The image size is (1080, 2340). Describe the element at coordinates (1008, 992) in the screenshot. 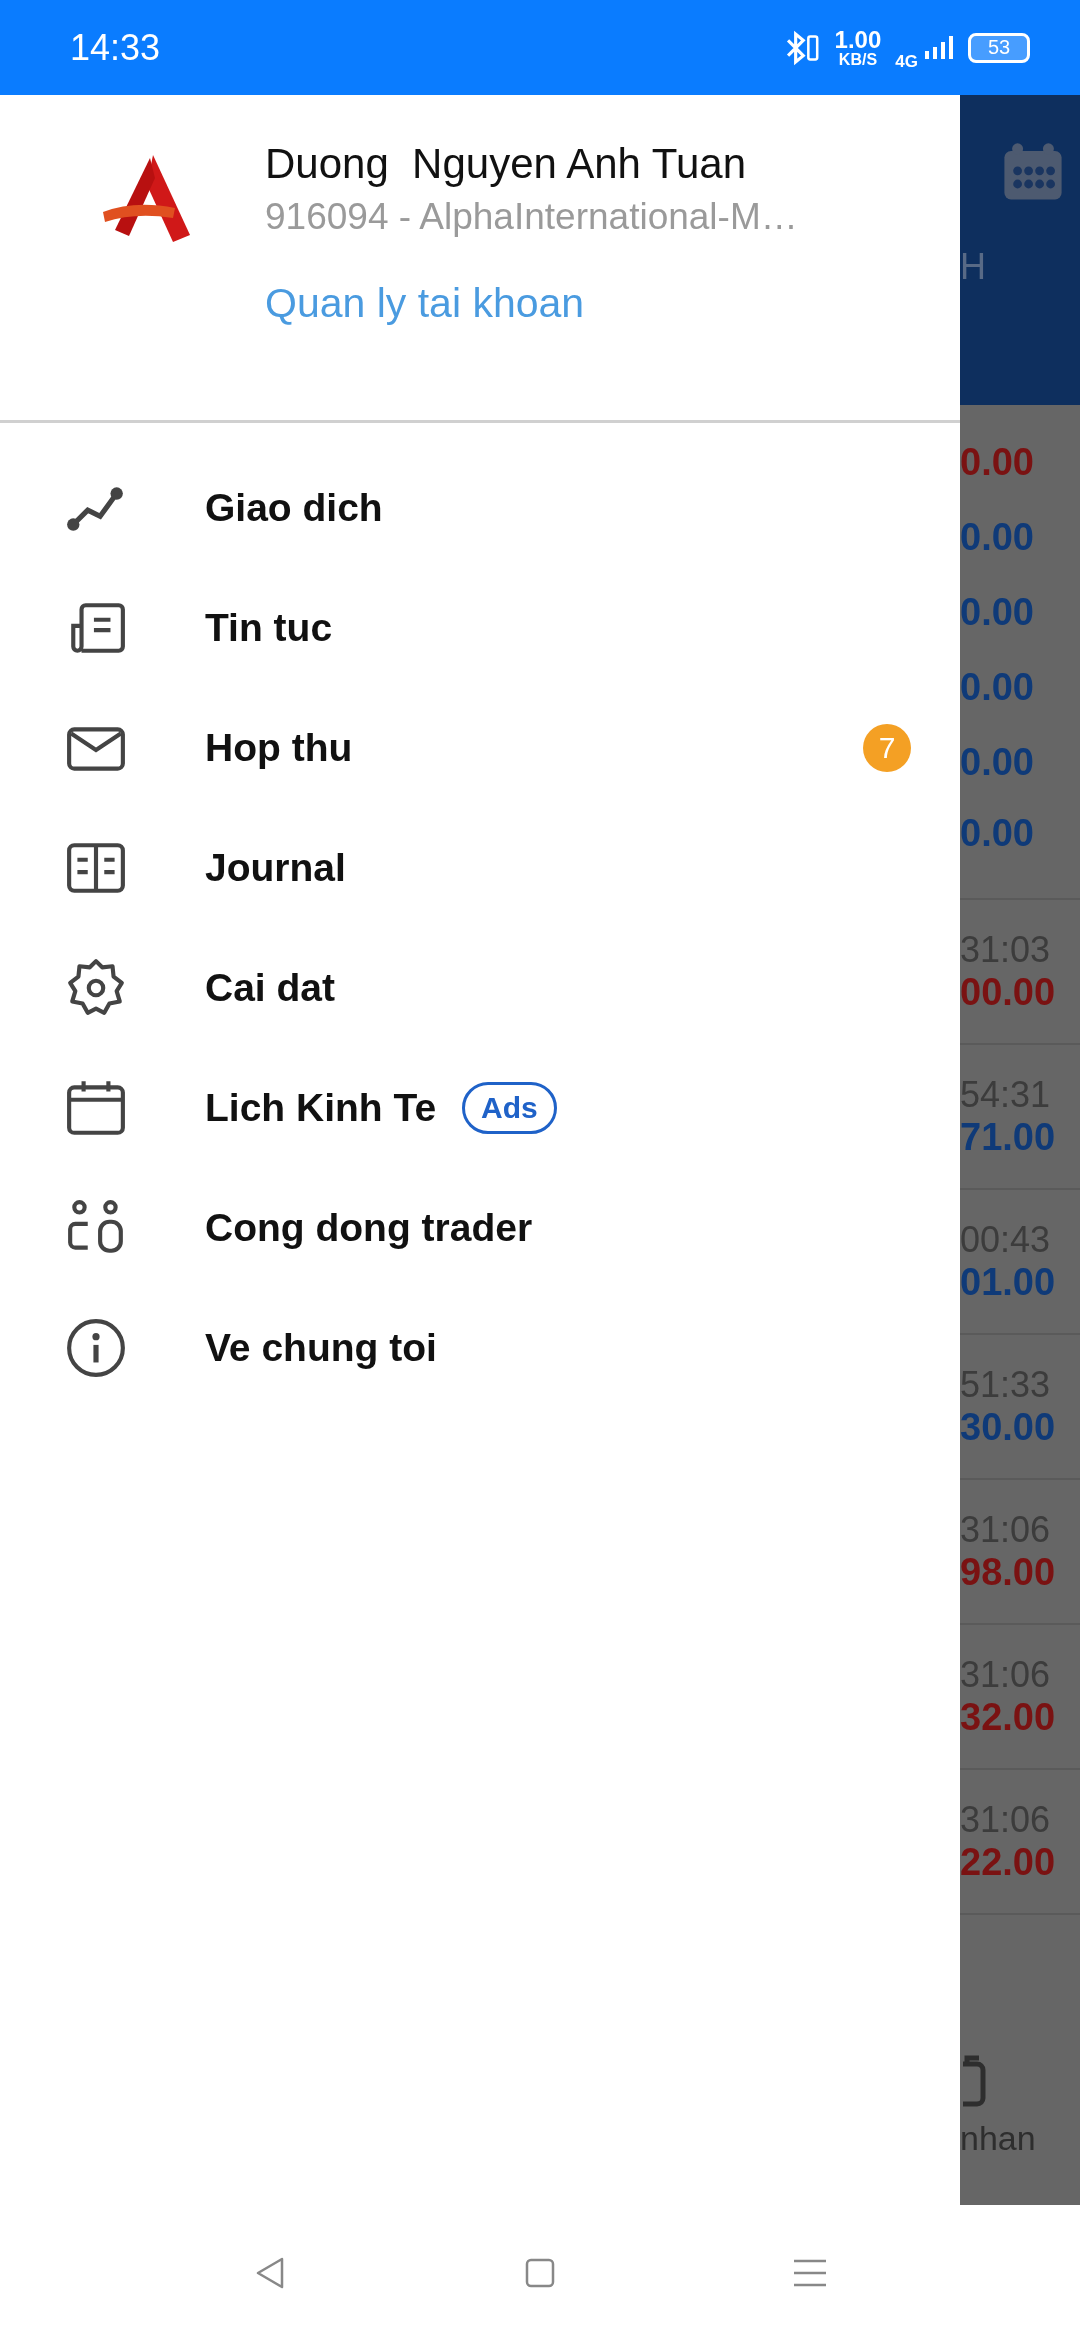

I see `price-value: 00.00` at that location.